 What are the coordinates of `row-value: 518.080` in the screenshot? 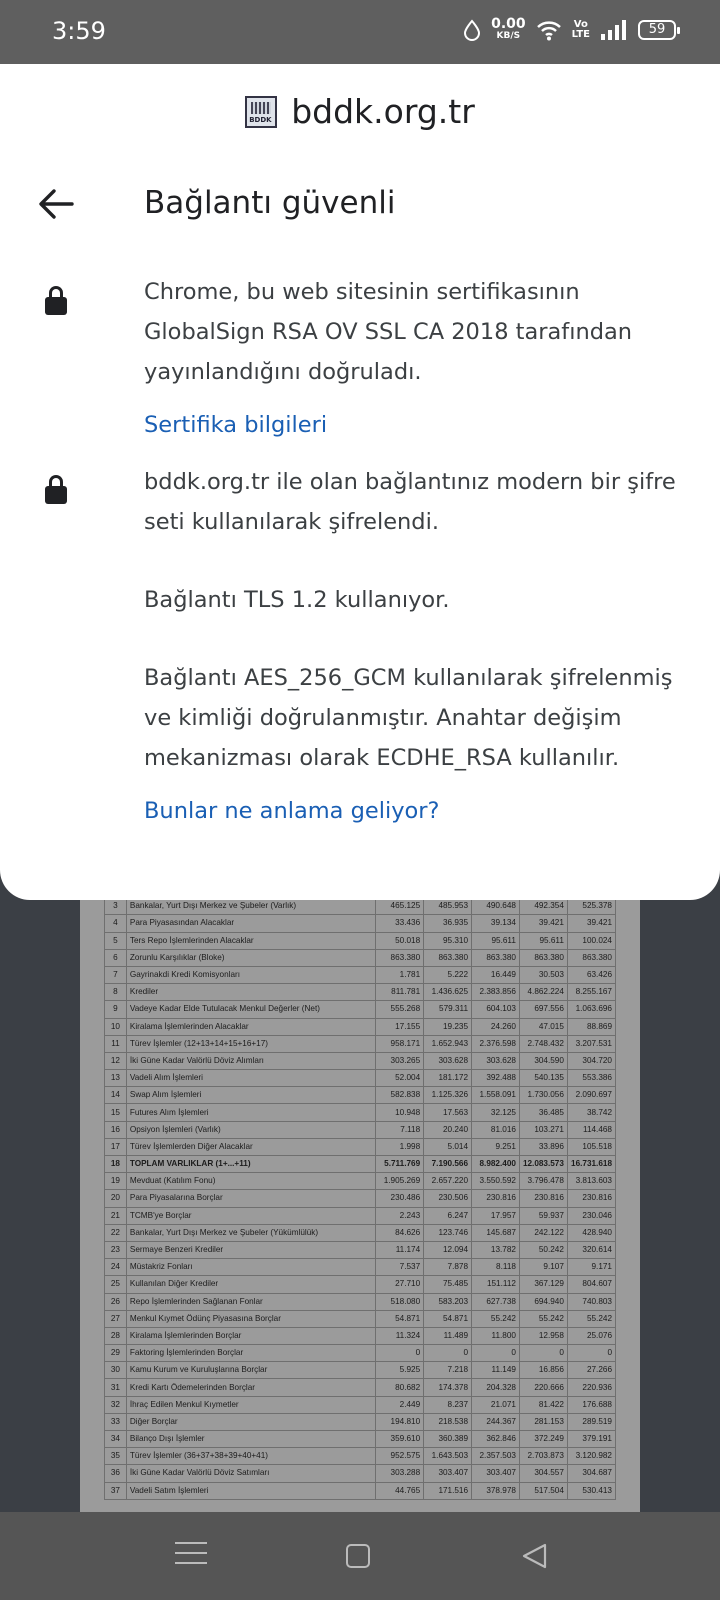 It's located at (400, 1301).